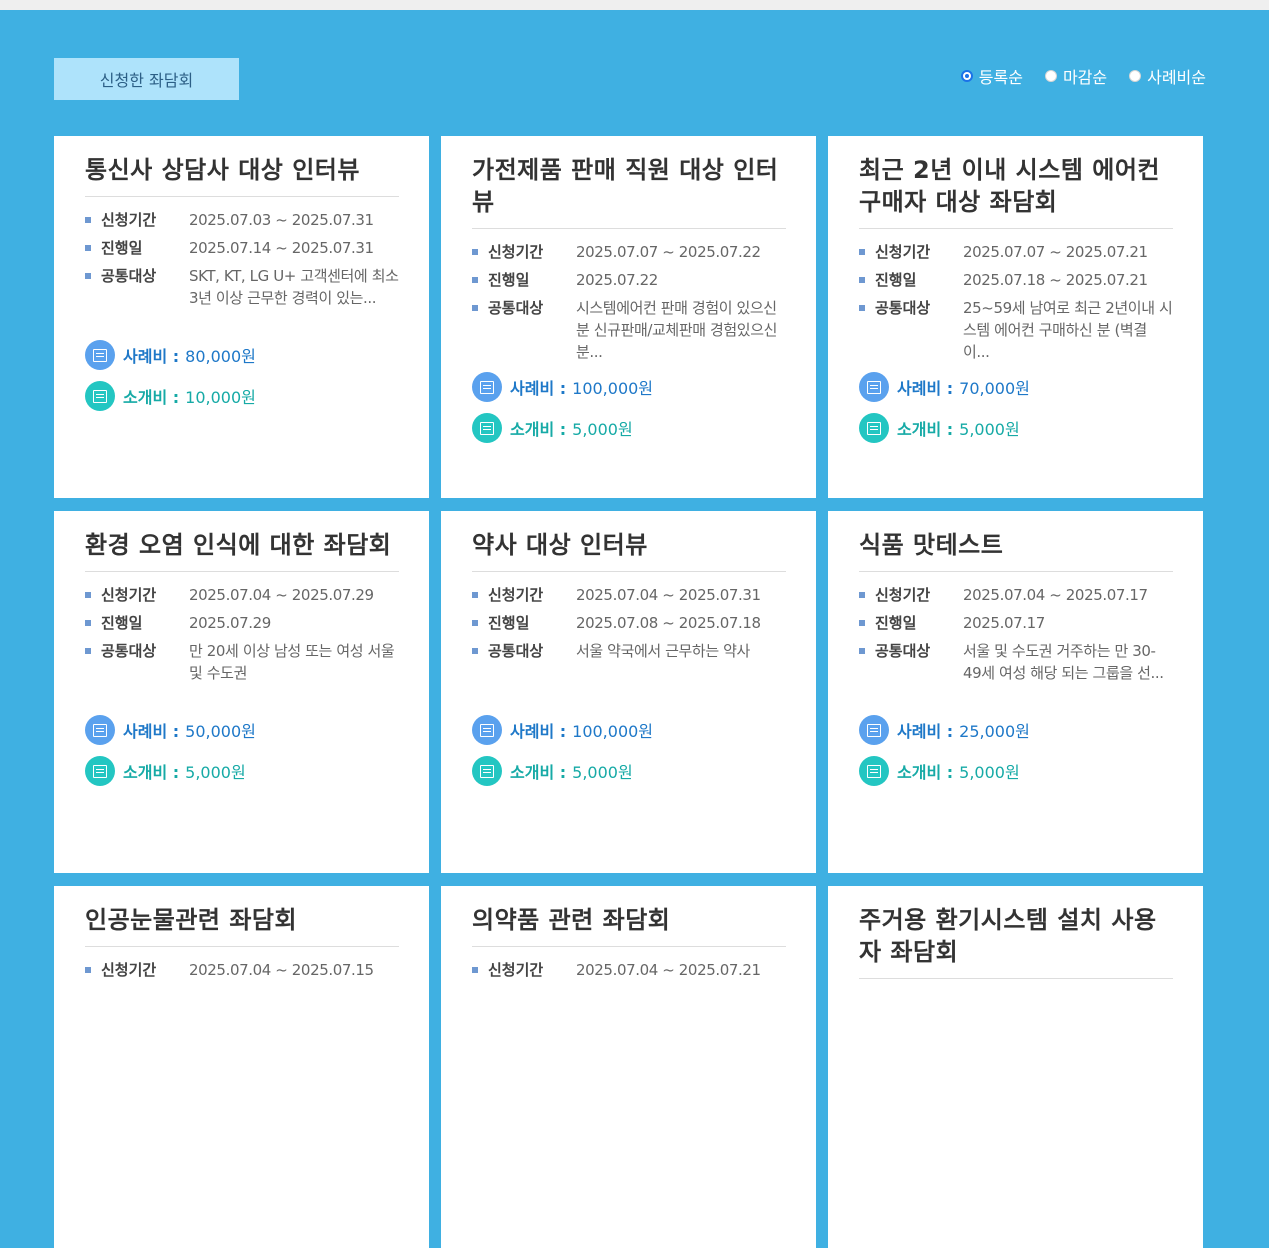 This screenshot has width=1269, height=1248. Describe the element at coordinates (1055, 280) in the screenshot. I see `date-value: 2025.07.18 ~ 2025.07.21` at that location.